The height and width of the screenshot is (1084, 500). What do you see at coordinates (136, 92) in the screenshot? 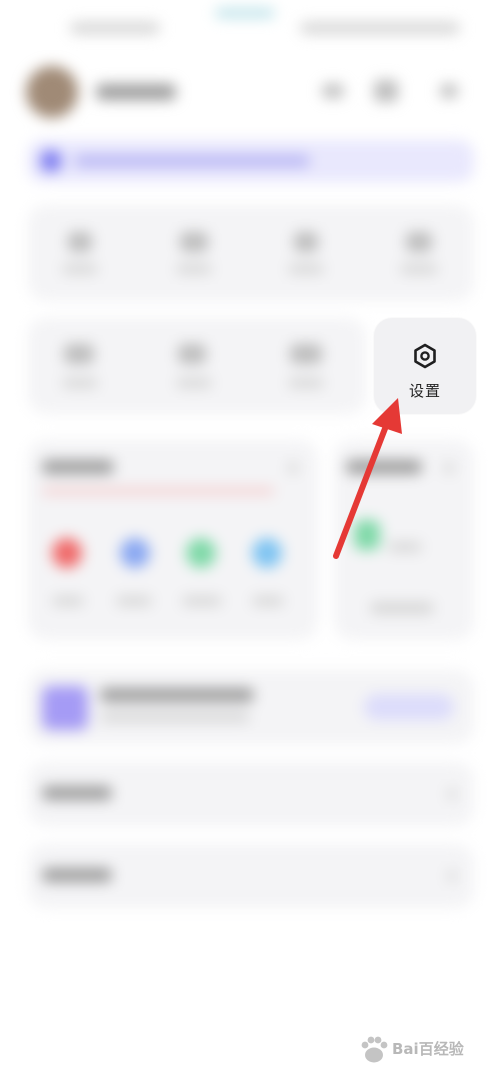
I see `username` at bounding box center [136, 92].